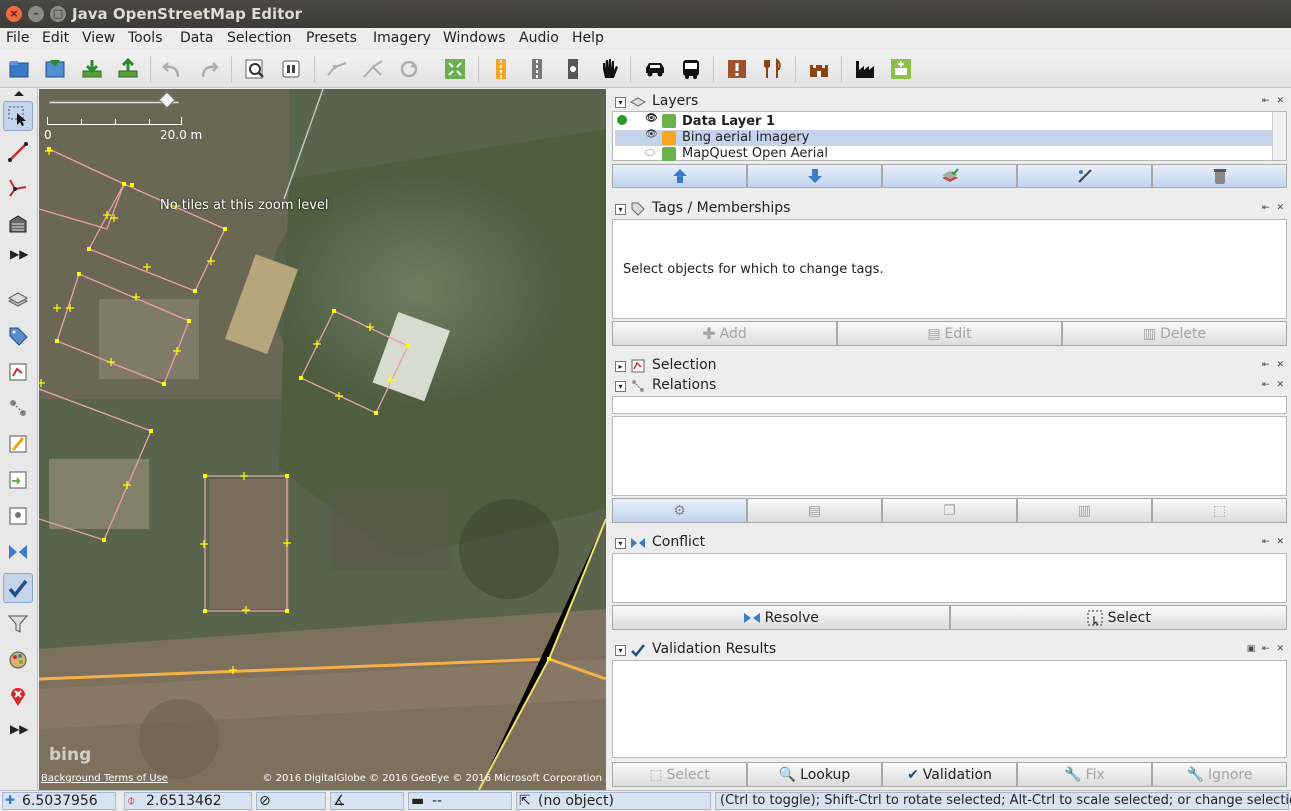 Image resolution: width=1291 pixels, height=811 pixels. Describe the element at coordinates (18, 188) in the screenshot. I see `improve-way-icon` at that location.